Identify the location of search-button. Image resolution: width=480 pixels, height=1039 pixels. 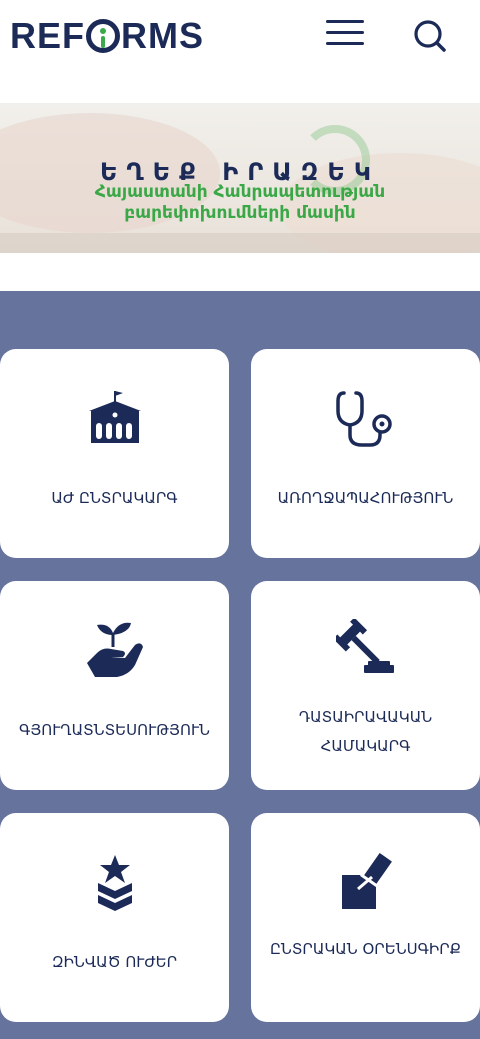
(430, 36).